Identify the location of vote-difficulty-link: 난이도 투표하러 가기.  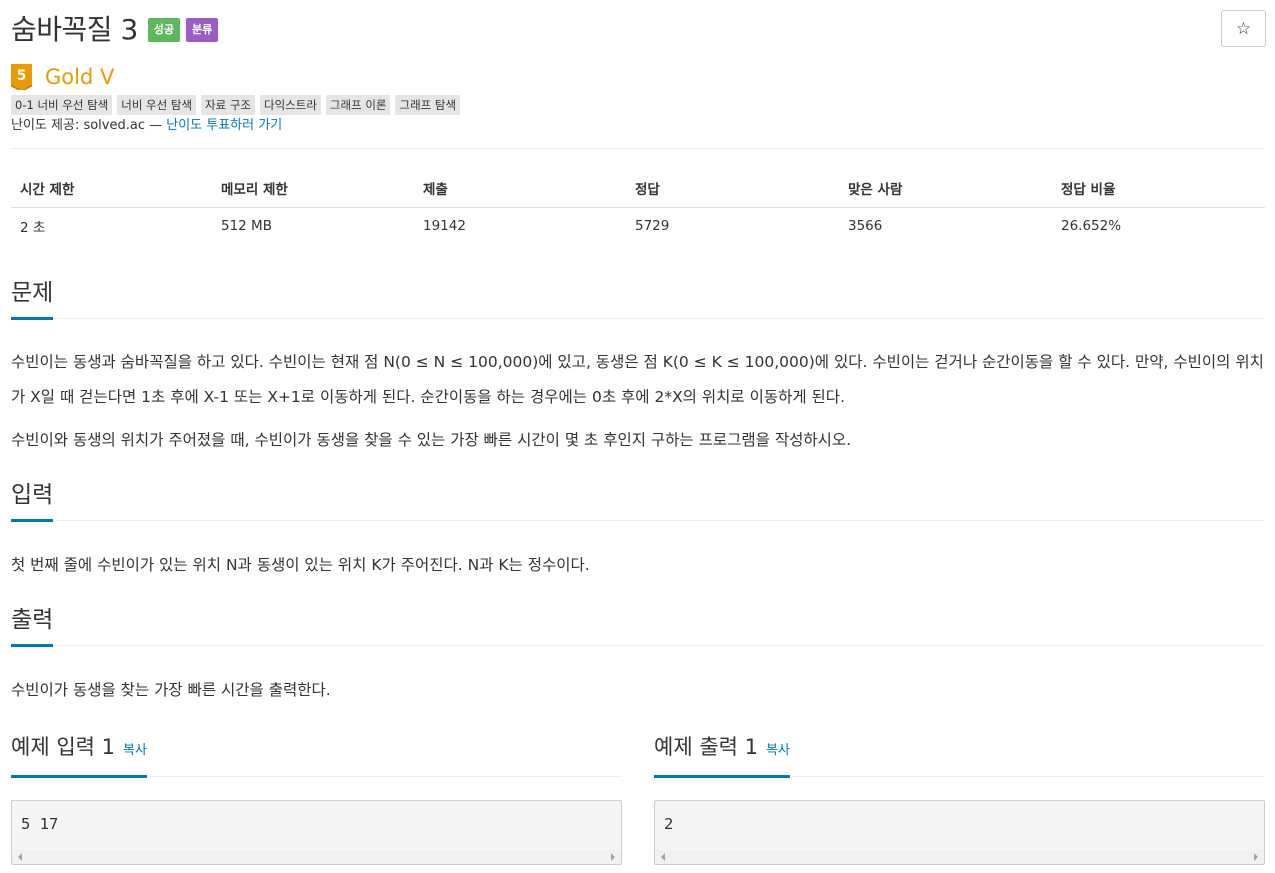
(224, 125).